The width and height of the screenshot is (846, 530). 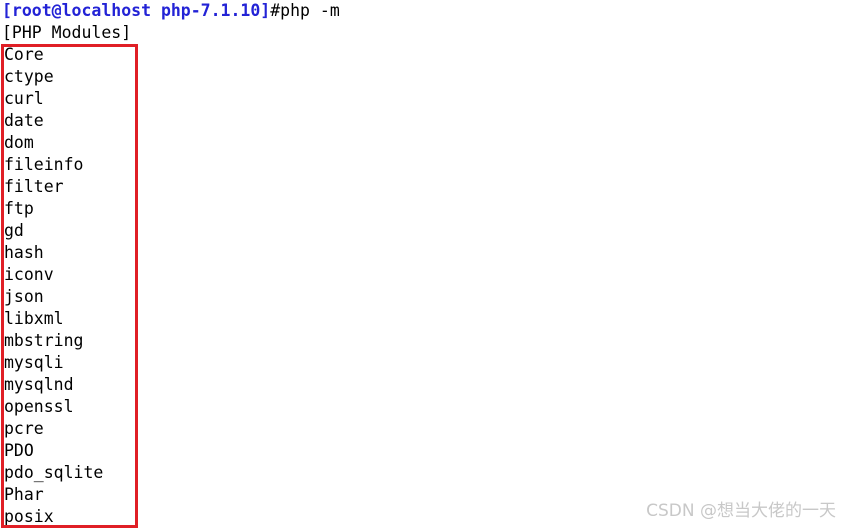 I want to click on shell-prompt-line: [root@localhost php-7.1.10]#php -m, so click(x=171, y=11).